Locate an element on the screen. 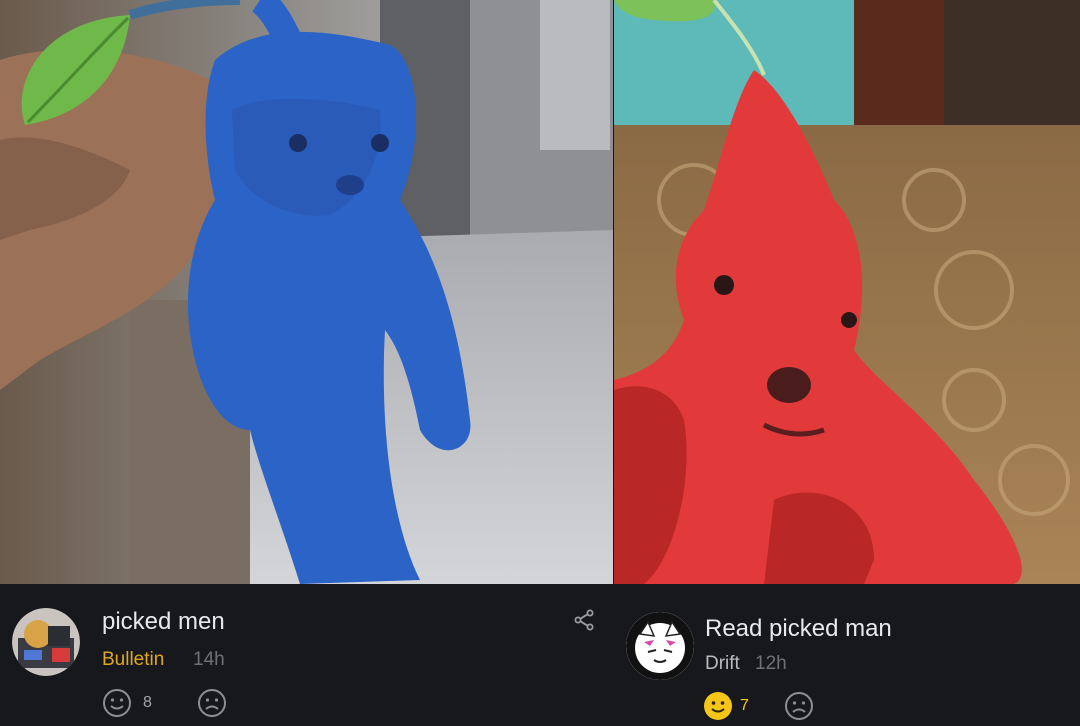 Image resolution: width=1080 pixels, height=726 pixels. like-count: 8 is located at coordinates (147, 702).